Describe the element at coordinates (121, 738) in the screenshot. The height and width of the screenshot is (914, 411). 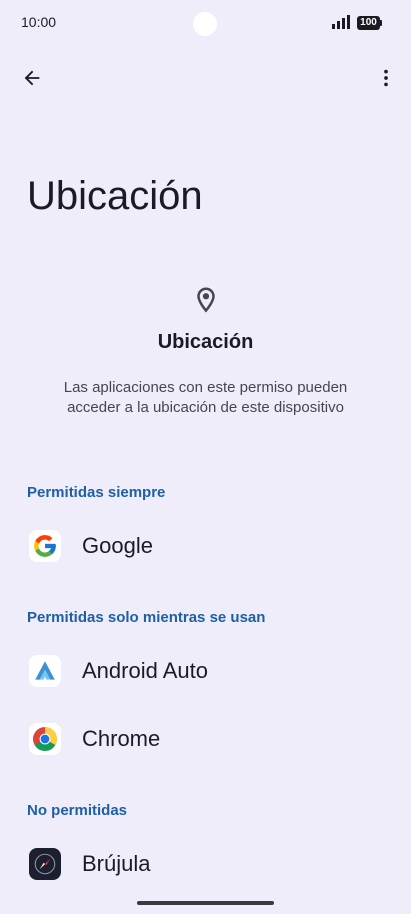
I see `app-label: Chrome` at that location.